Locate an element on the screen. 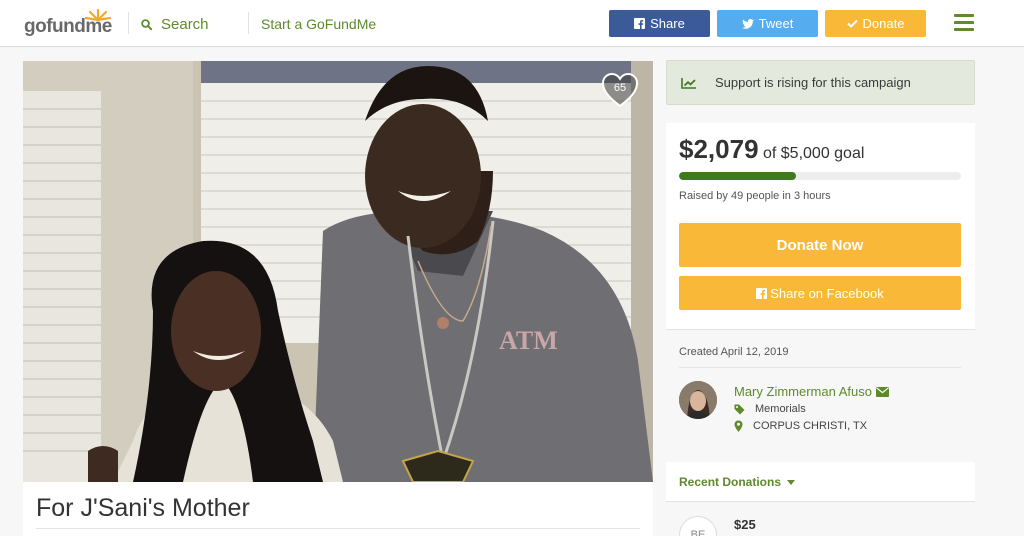 The width and height of the screenshot is (1024, 536). search-icon is located at coordinates (146, 24).